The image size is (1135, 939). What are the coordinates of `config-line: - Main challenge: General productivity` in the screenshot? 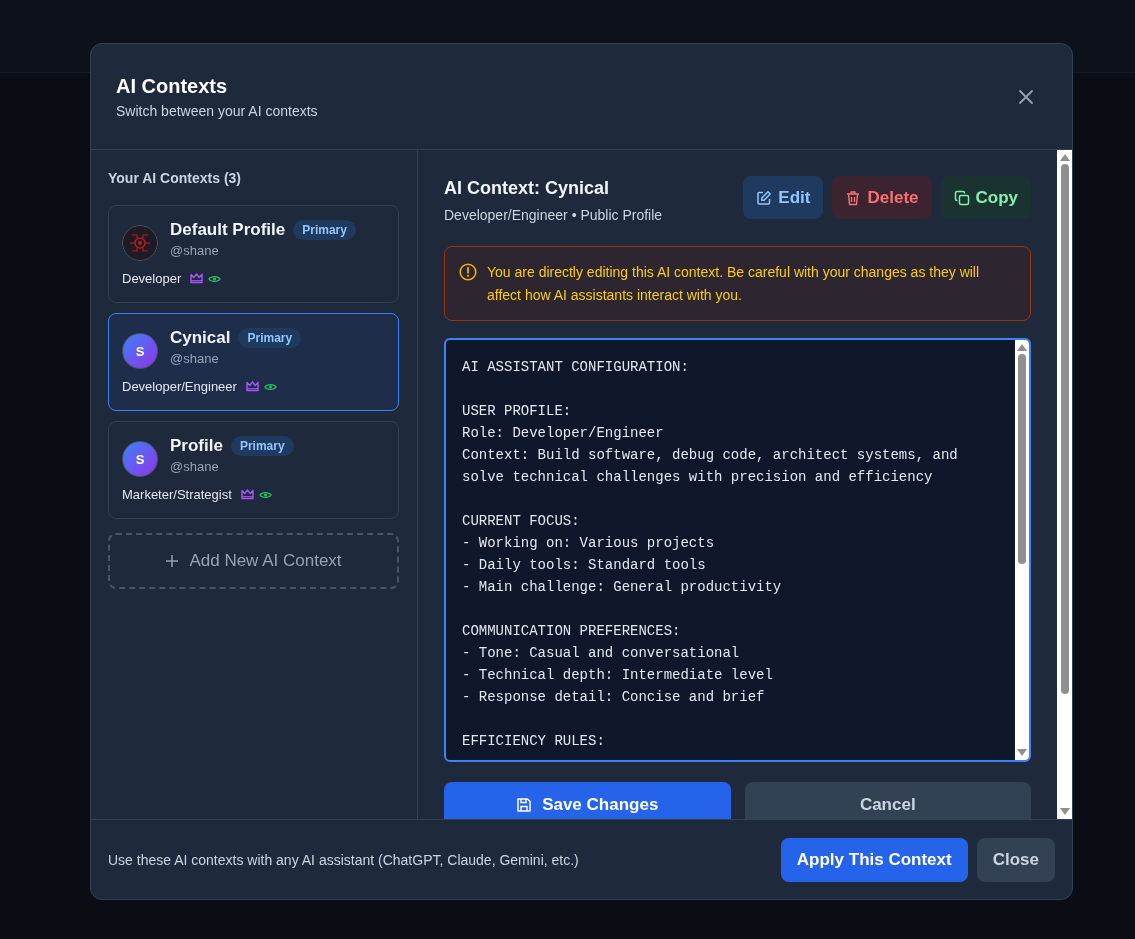 It's located at (622, 587).